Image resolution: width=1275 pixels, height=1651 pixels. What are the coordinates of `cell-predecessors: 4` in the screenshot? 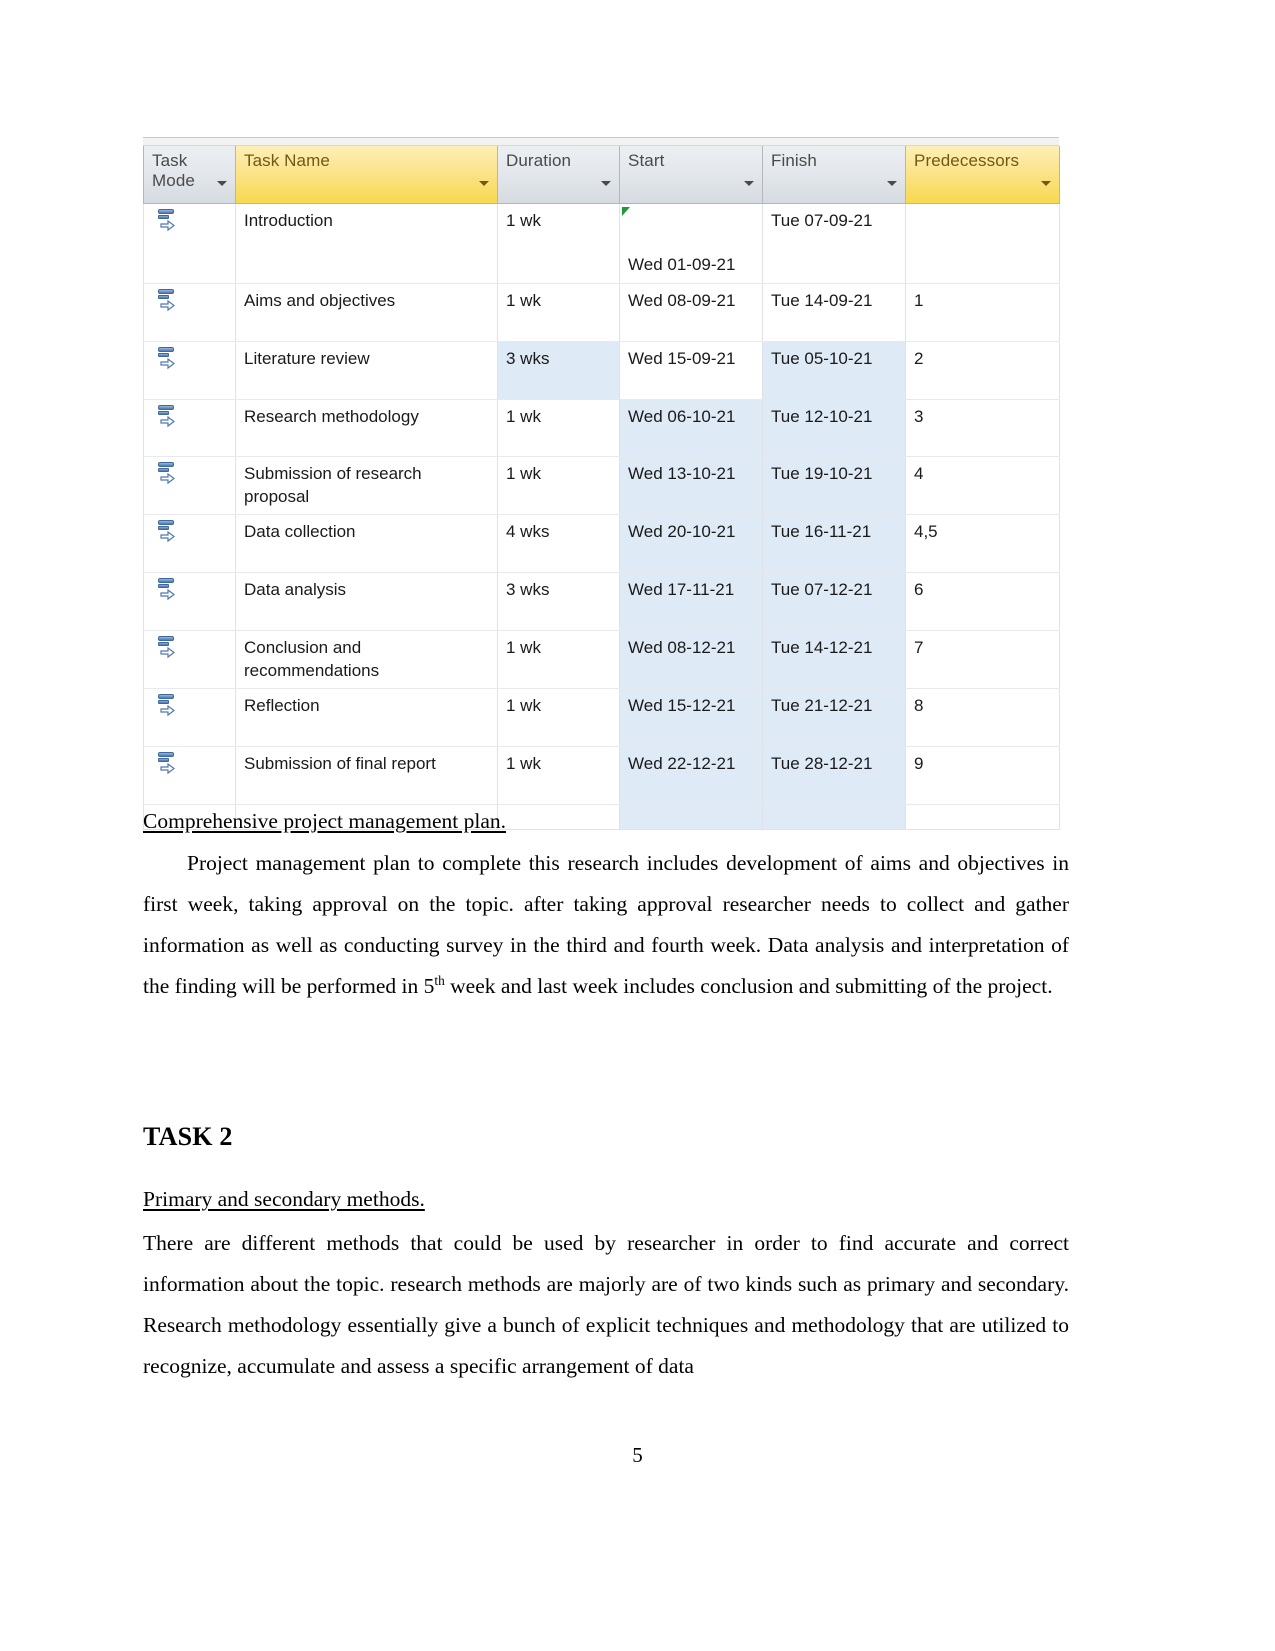 It's located at (982, 486).